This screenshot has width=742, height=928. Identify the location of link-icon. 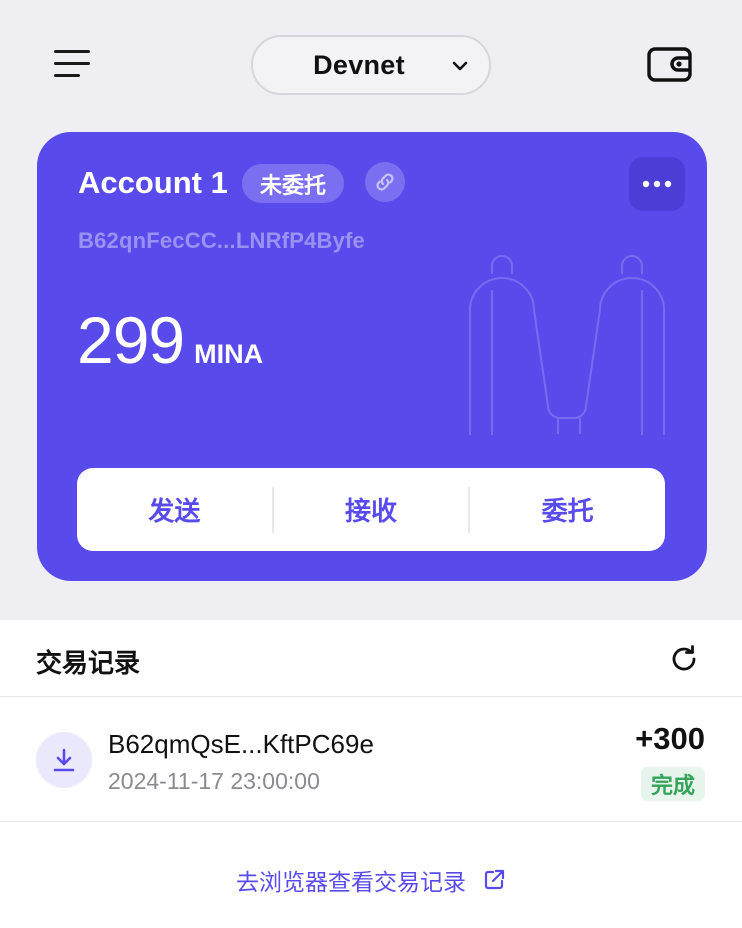
(385, 182).